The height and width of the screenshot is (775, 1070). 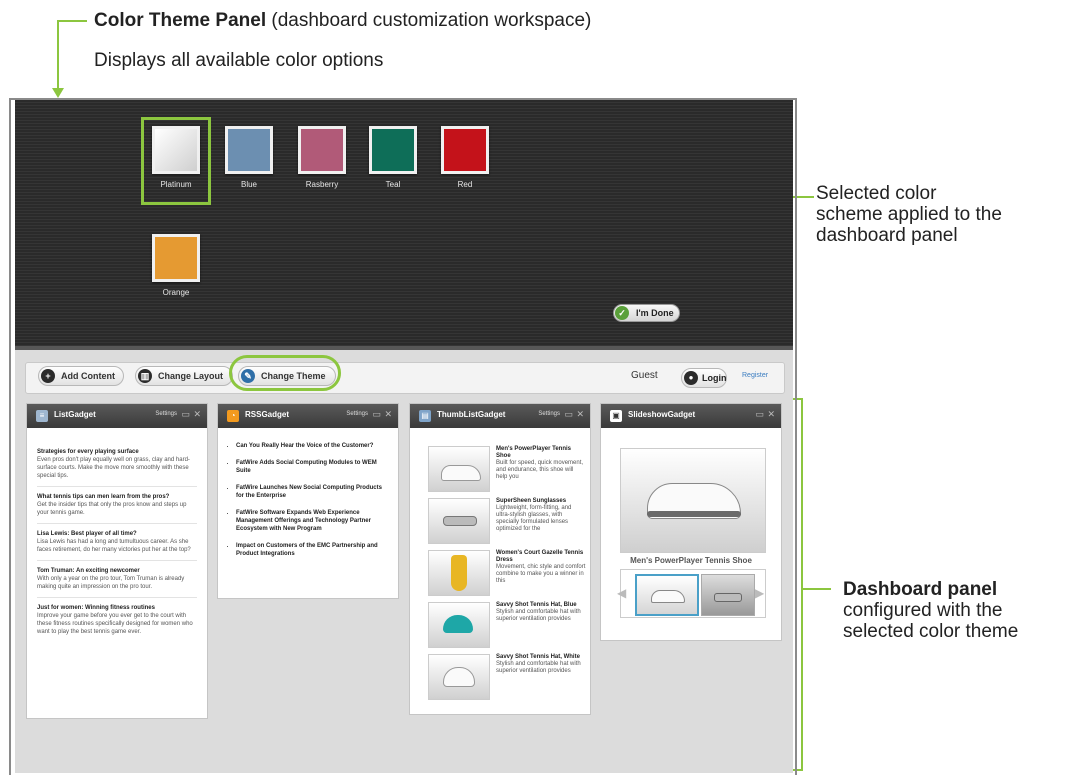 I want to click on plus-icon: +, so click(x=48, y=376).